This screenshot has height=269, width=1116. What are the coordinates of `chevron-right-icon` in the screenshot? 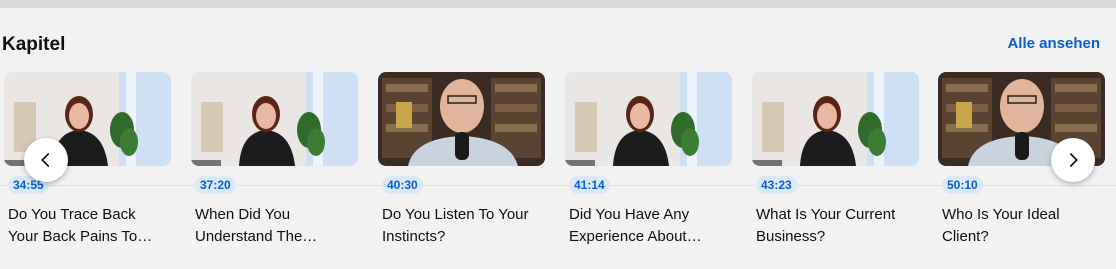 It's located at (1073, 160).